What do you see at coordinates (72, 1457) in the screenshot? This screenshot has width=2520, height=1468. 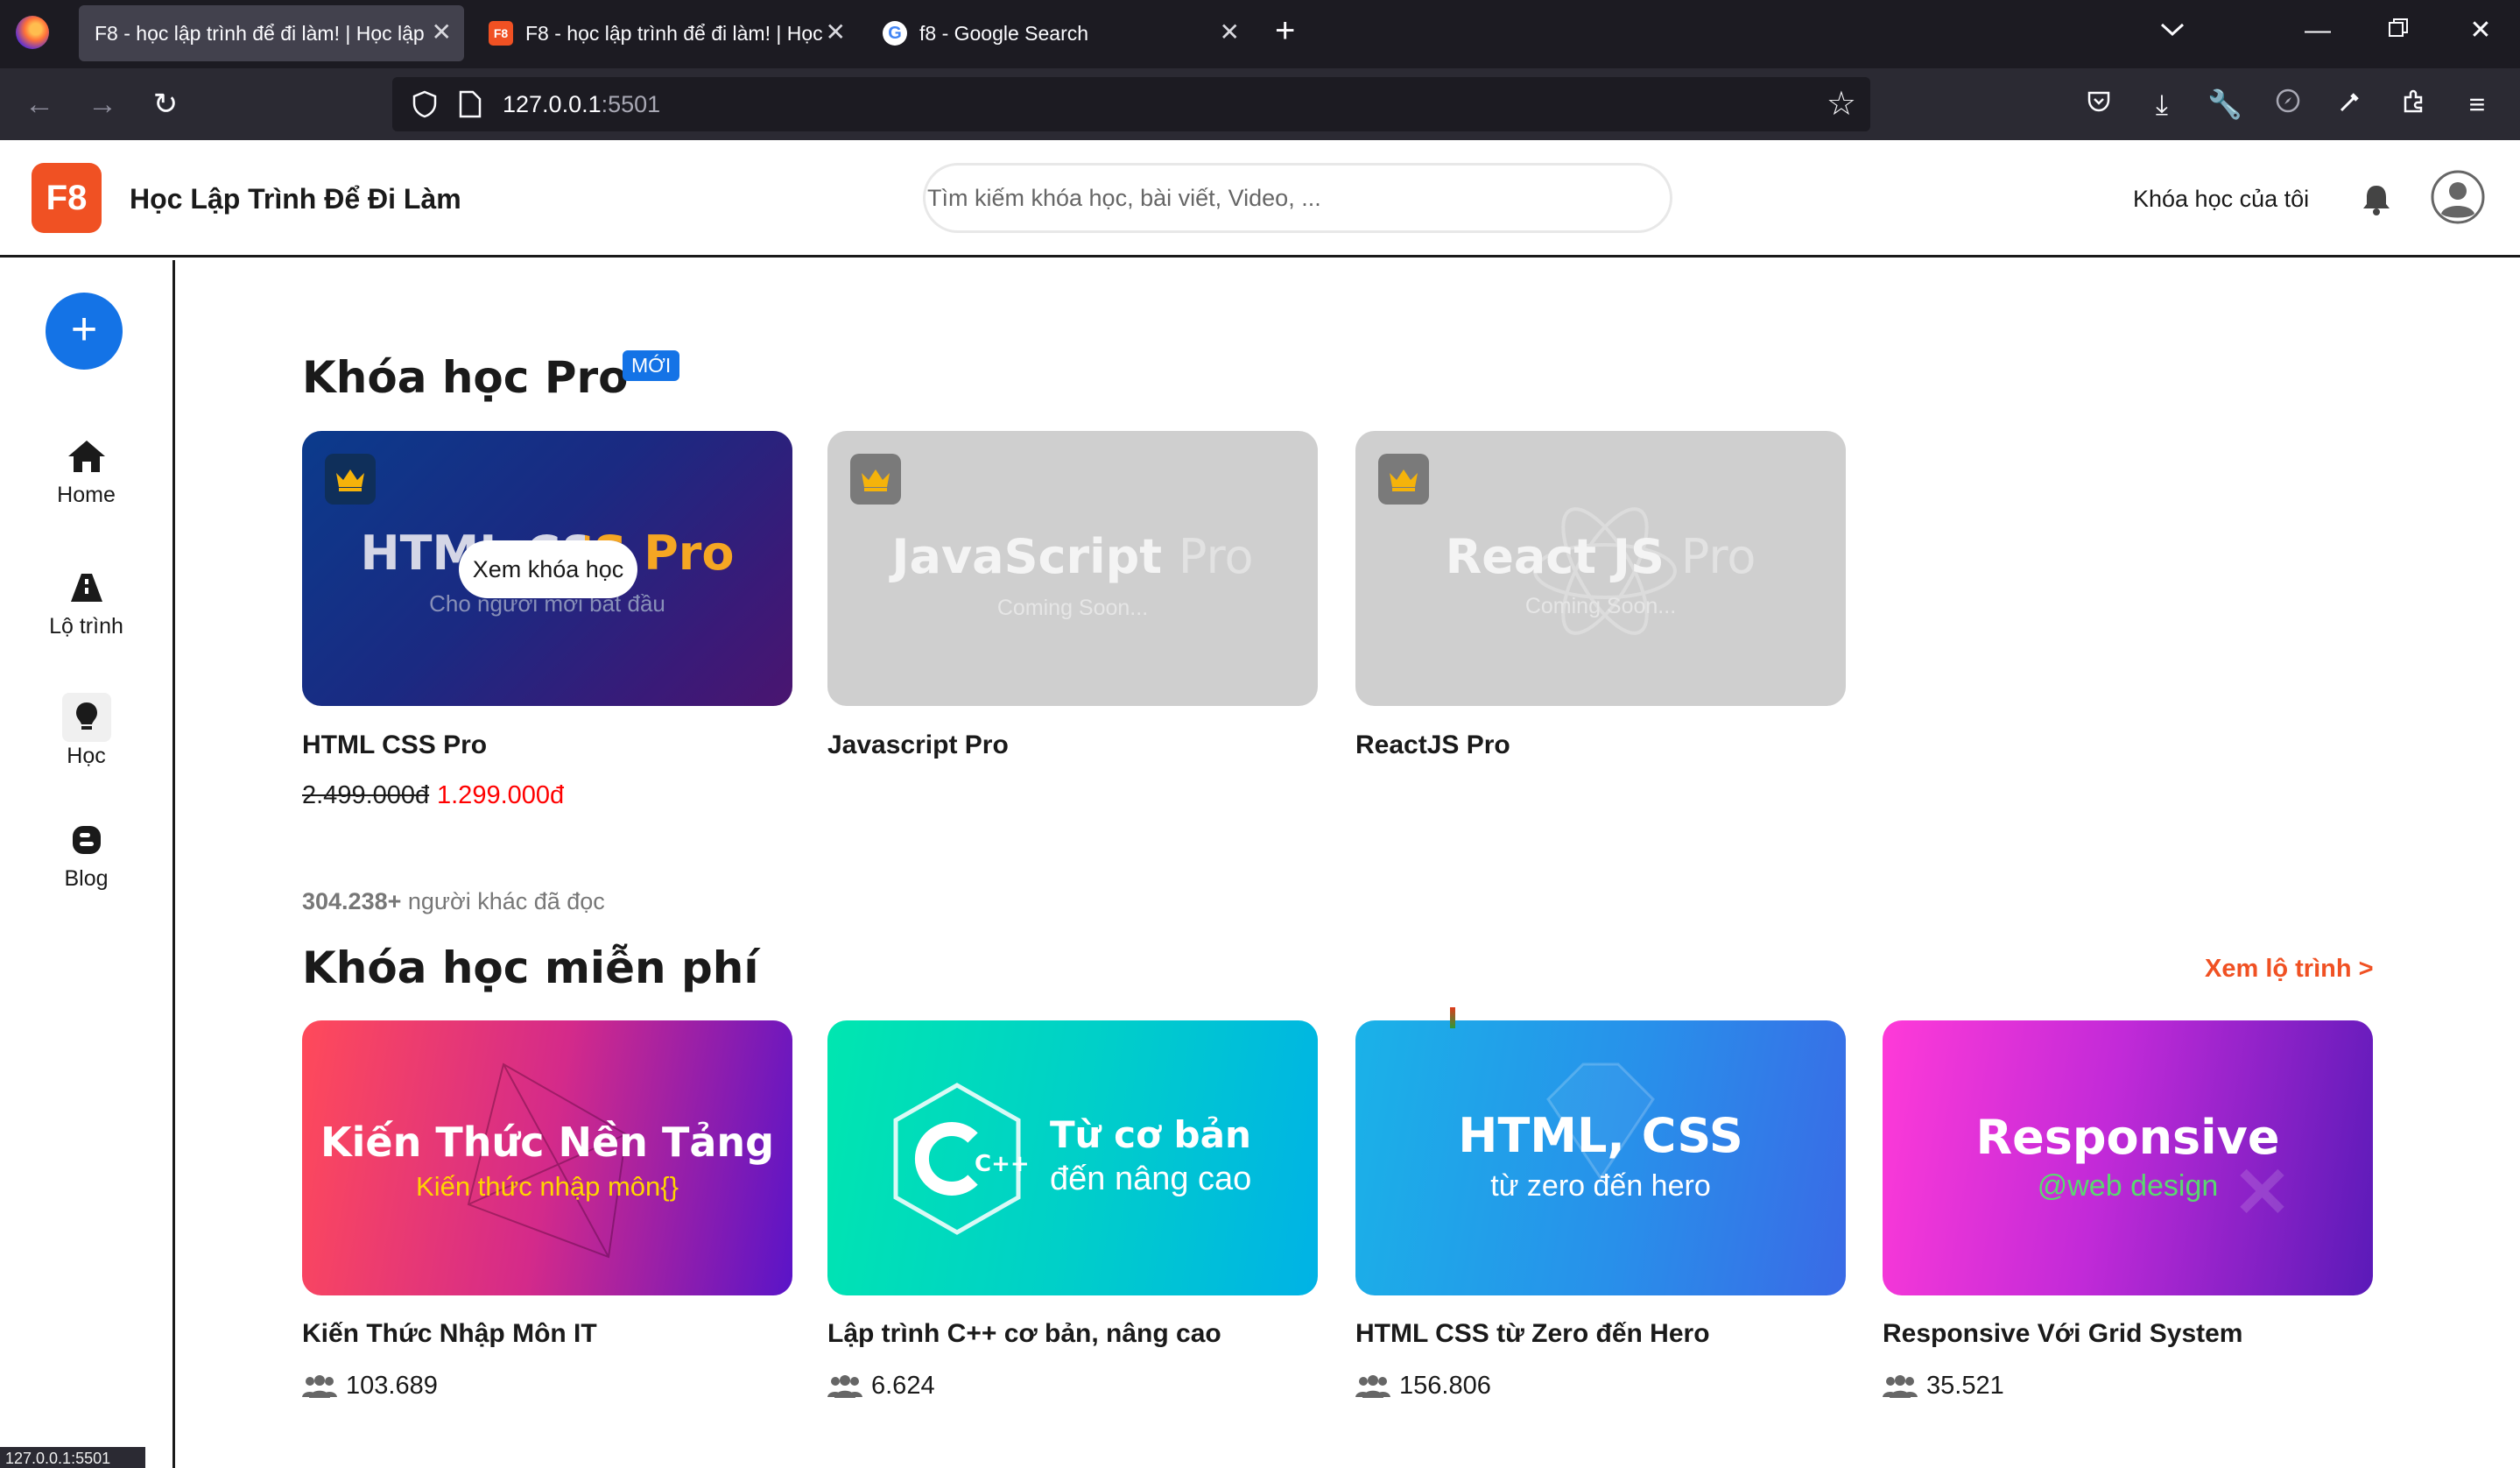 I see `status-bar-url: 127.0.0.1:5501` at bounding box center [72, 1457].